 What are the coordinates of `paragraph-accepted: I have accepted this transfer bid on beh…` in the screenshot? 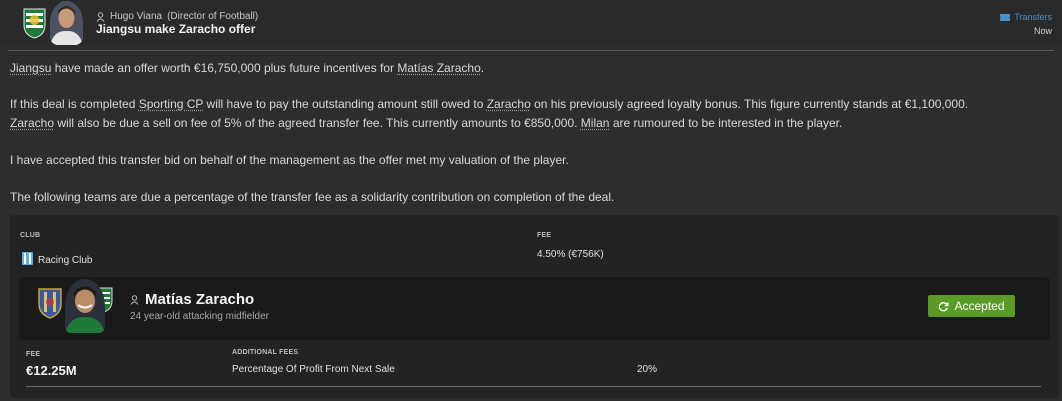 It's located at (289, 160).